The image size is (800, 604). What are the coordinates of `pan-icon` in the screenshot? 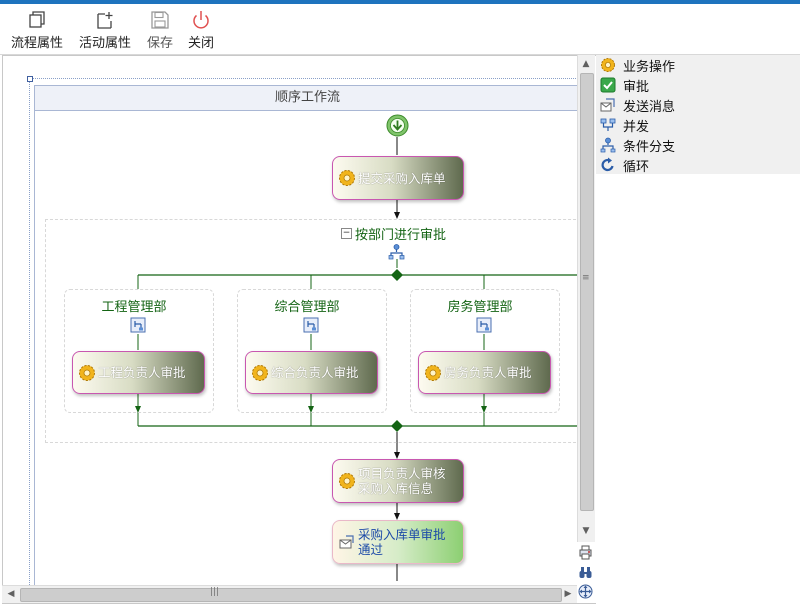 It's located at (585, 591).